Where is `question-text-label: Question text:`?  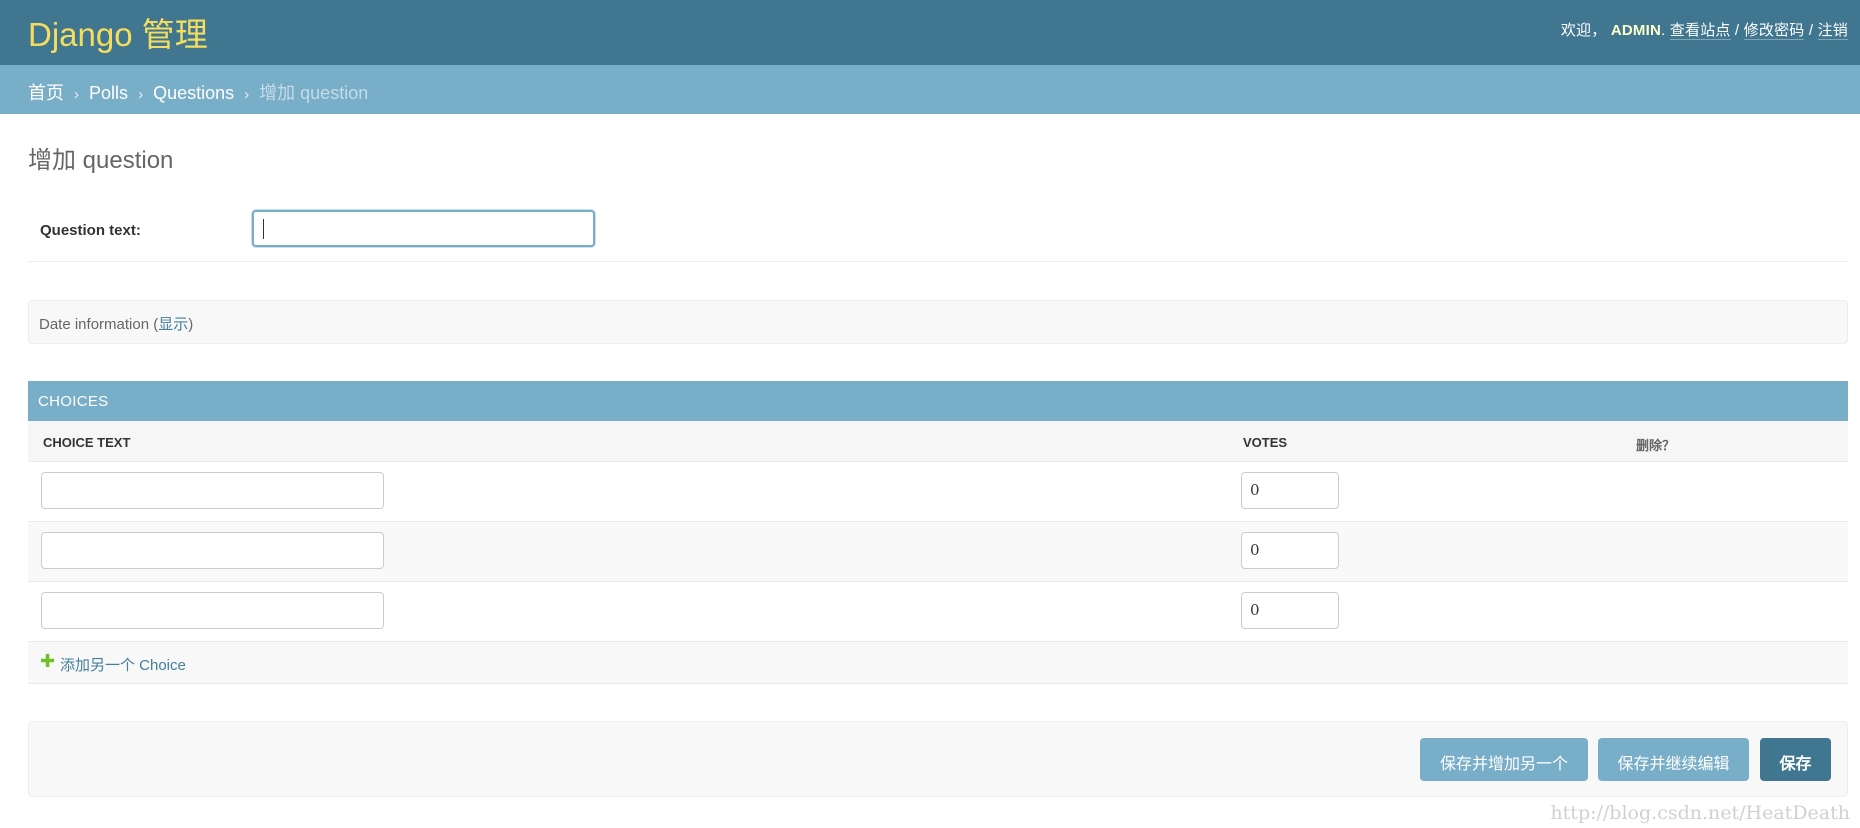
question-text-label: Question text: is located at coordinates (90, 230).